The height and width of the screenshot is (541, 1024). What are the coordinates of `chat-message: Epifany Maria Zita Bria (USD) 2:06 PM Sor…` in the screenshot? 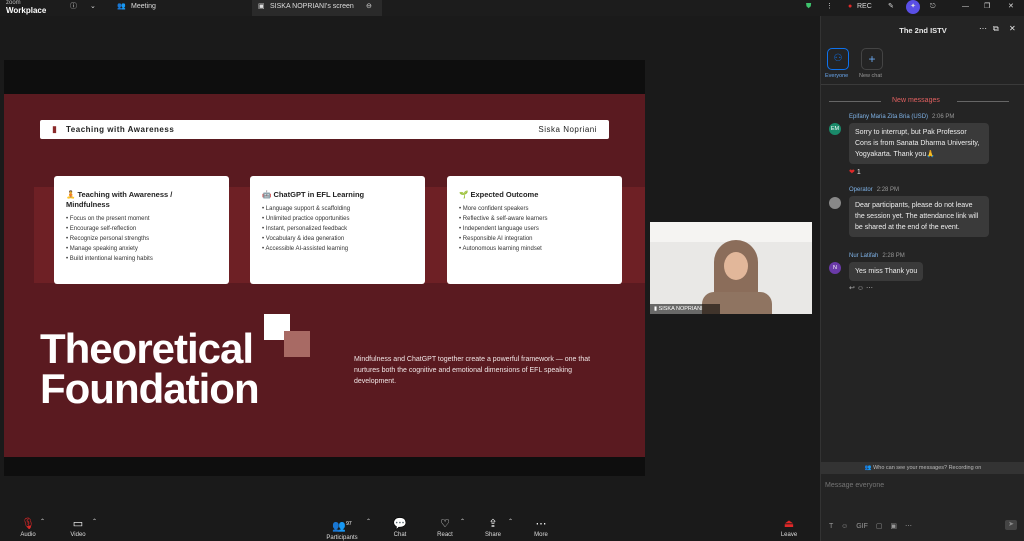 It's located at (919, 144).